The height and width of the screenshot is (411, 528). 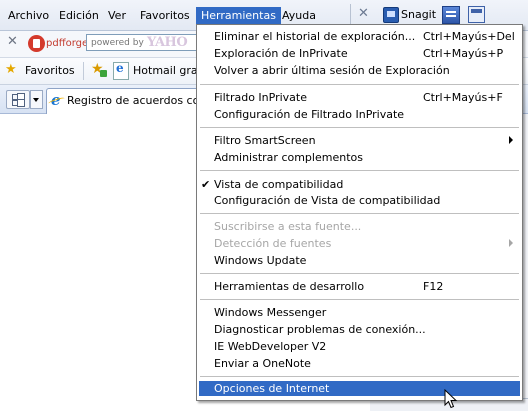 What do you see at coordinates (11, 69) in the screenshot?
I see `favorites-star-icon: ★` at bounding box center [11, 69].